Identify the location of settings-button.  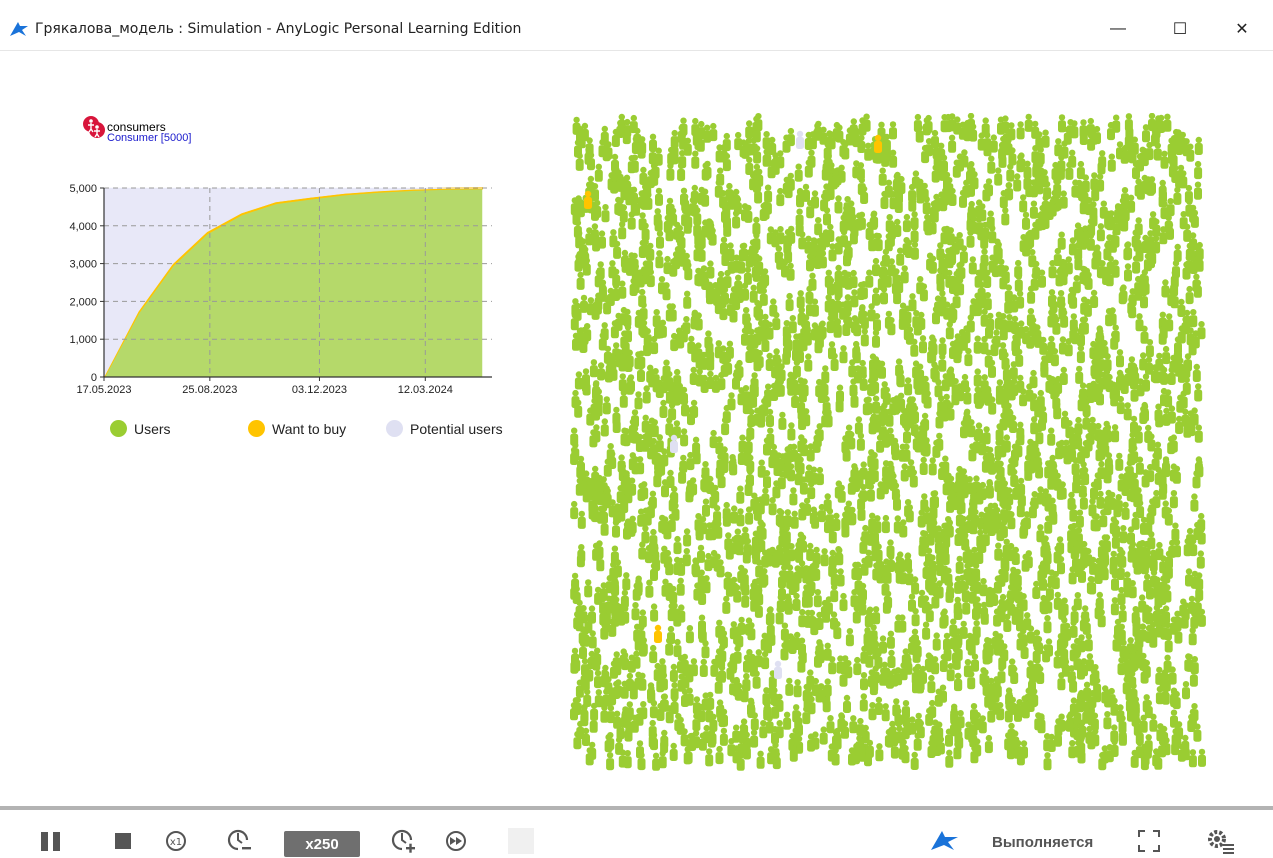
(1221, 841).